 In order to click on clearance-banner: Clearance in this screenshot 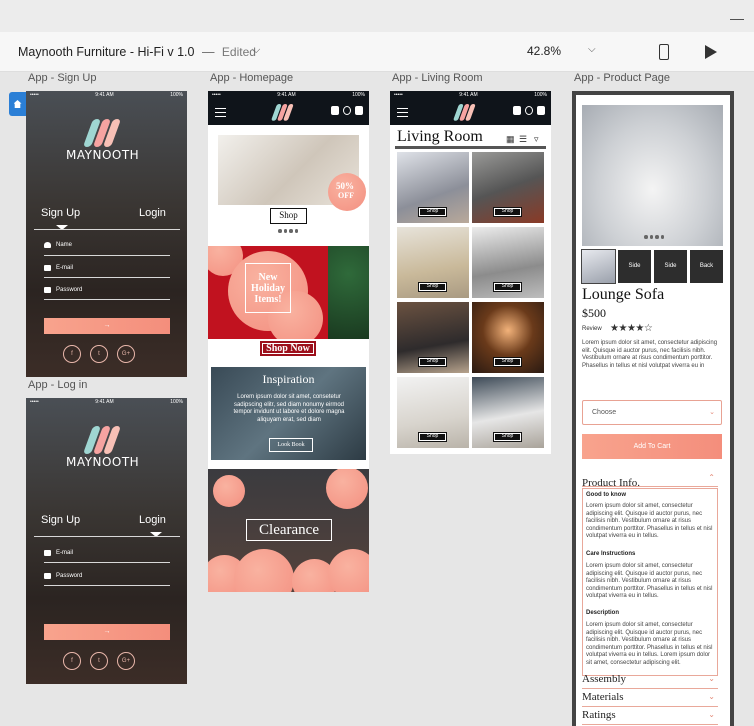, I will do `click(288, 530)`.